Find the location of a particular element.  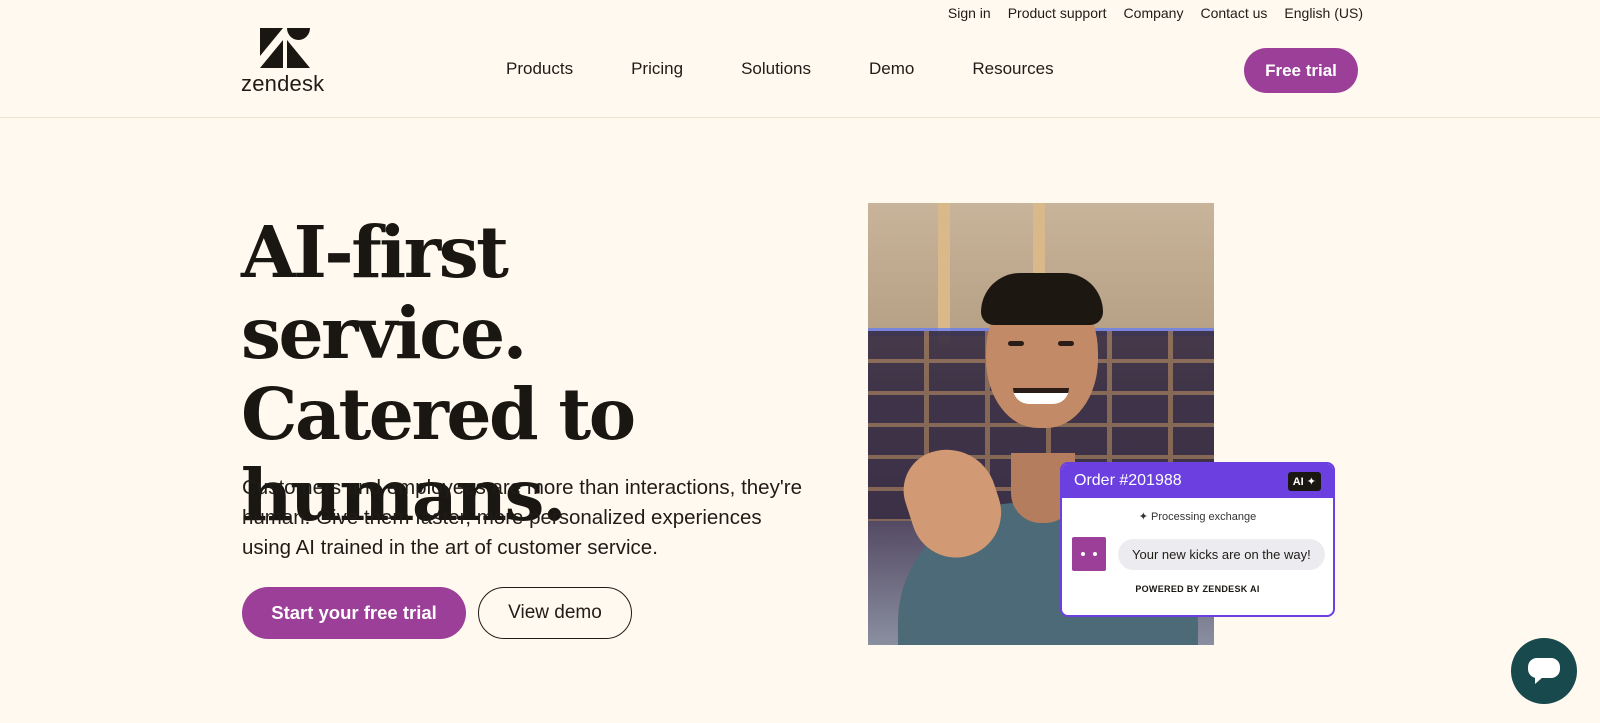

zendesk-logo: zendesk is located at coordinates (286, 62).